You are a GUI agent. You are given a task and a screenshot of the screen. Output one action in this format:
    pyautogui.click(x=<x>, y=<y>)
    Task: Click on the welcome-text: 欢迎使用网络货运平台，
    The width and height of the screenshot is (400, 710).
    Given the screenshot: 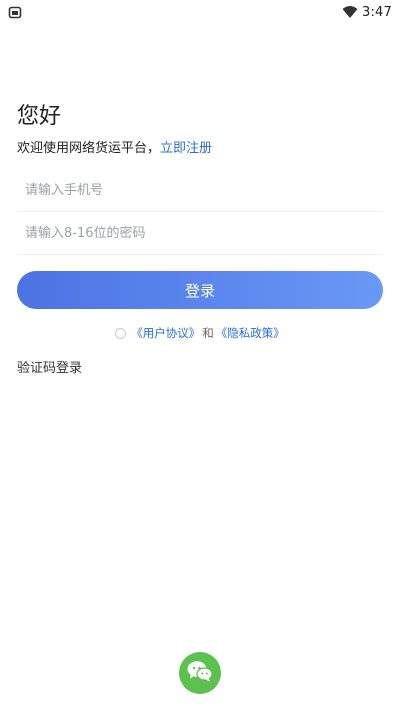 What is the action you would take?
    pyautogui.click(x=89, y=148)
    